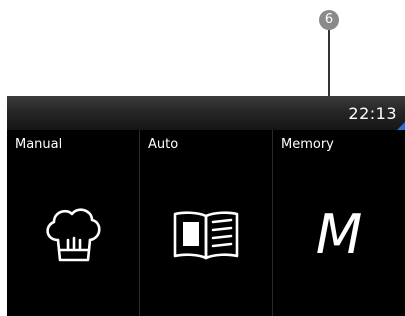 The image size is (405, 316). I want to click on tile-auto-label: Auto, so click(163, 144).